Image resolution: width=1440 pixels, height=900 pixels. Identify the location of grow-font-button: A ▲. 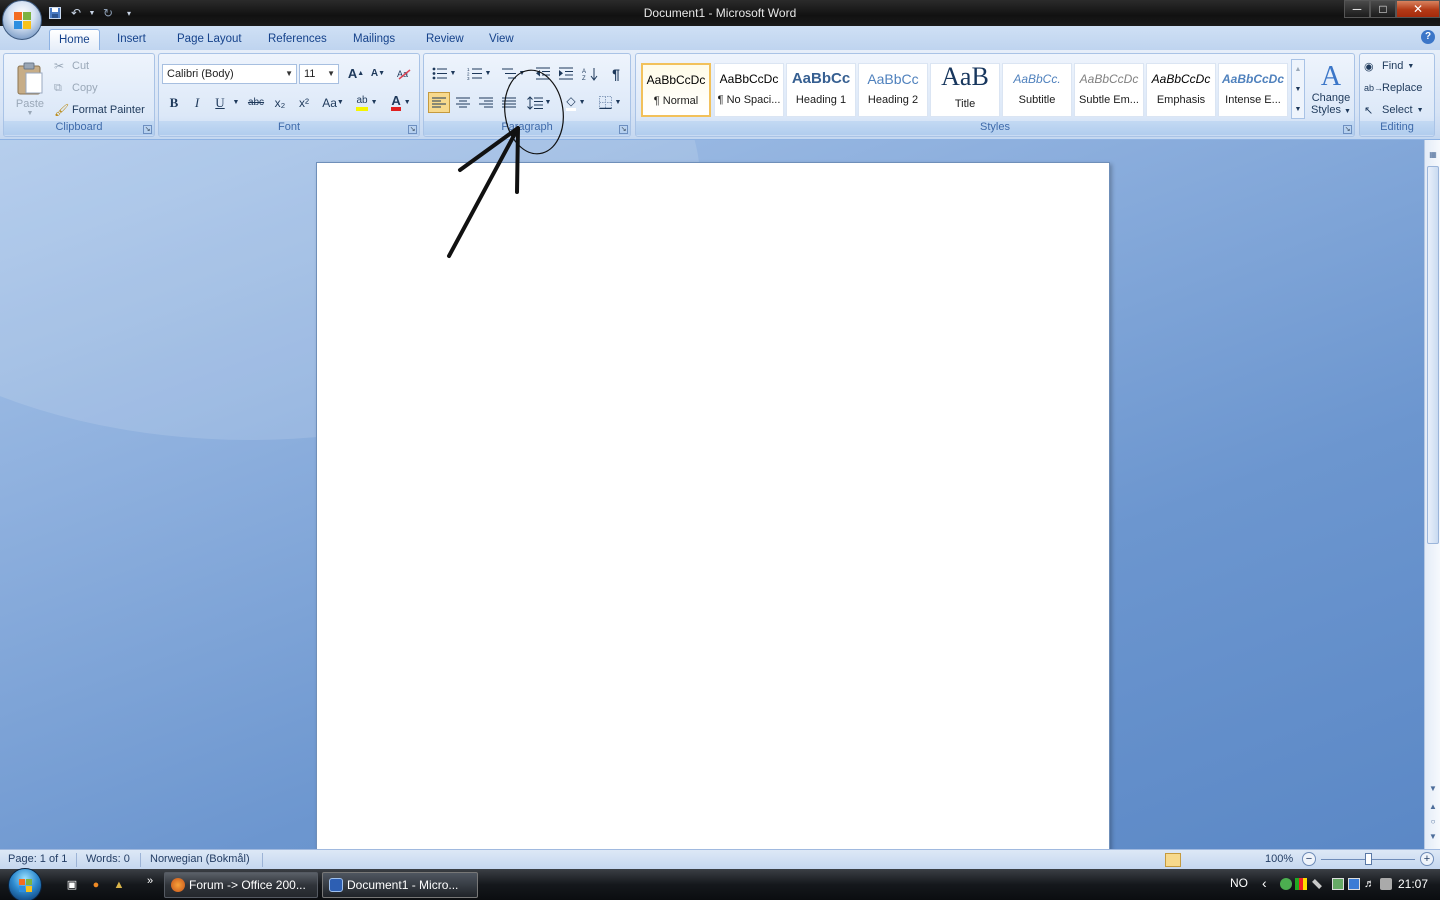
(356, 73).